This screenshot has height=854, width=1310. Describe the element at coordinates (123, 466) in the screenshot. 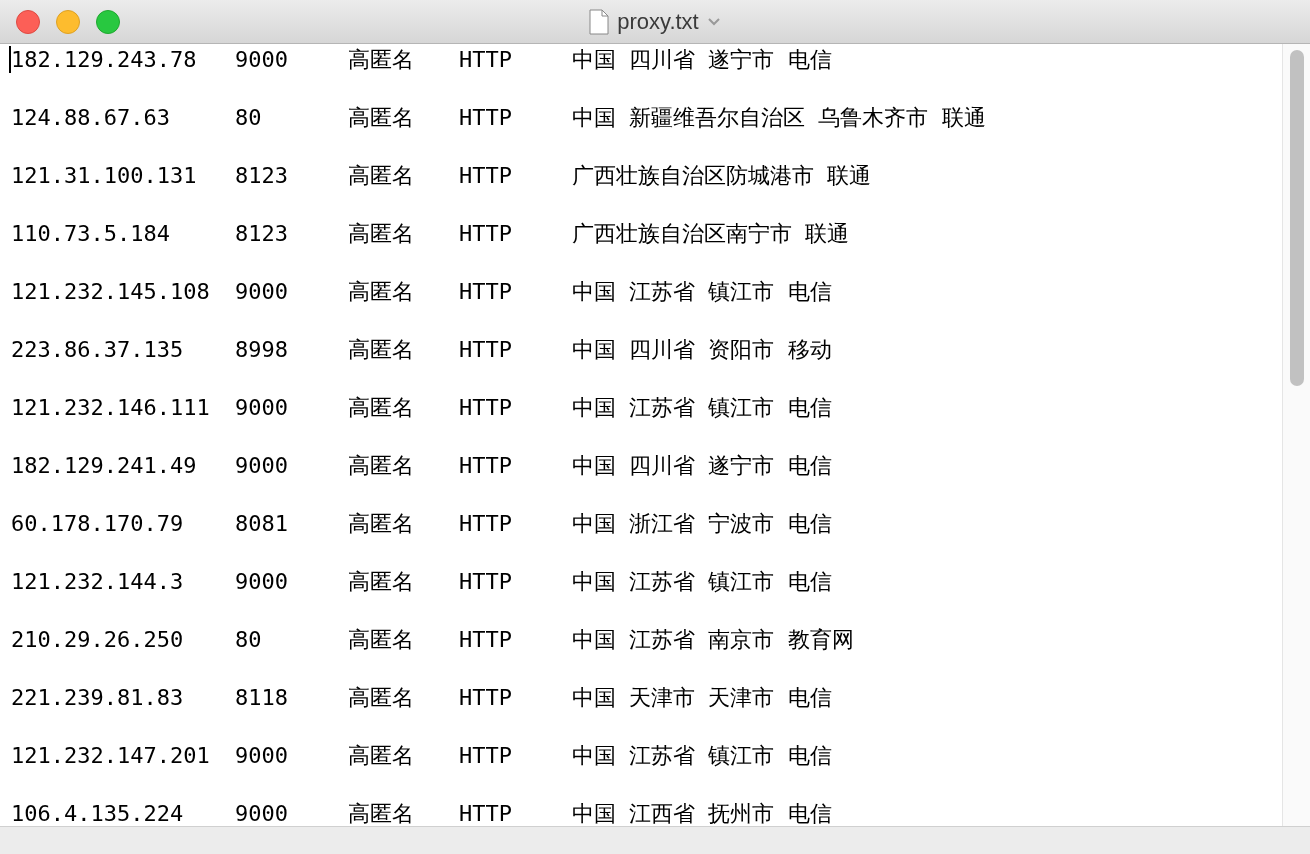

I see `text-line-field: 182.129.241.49` at that location.